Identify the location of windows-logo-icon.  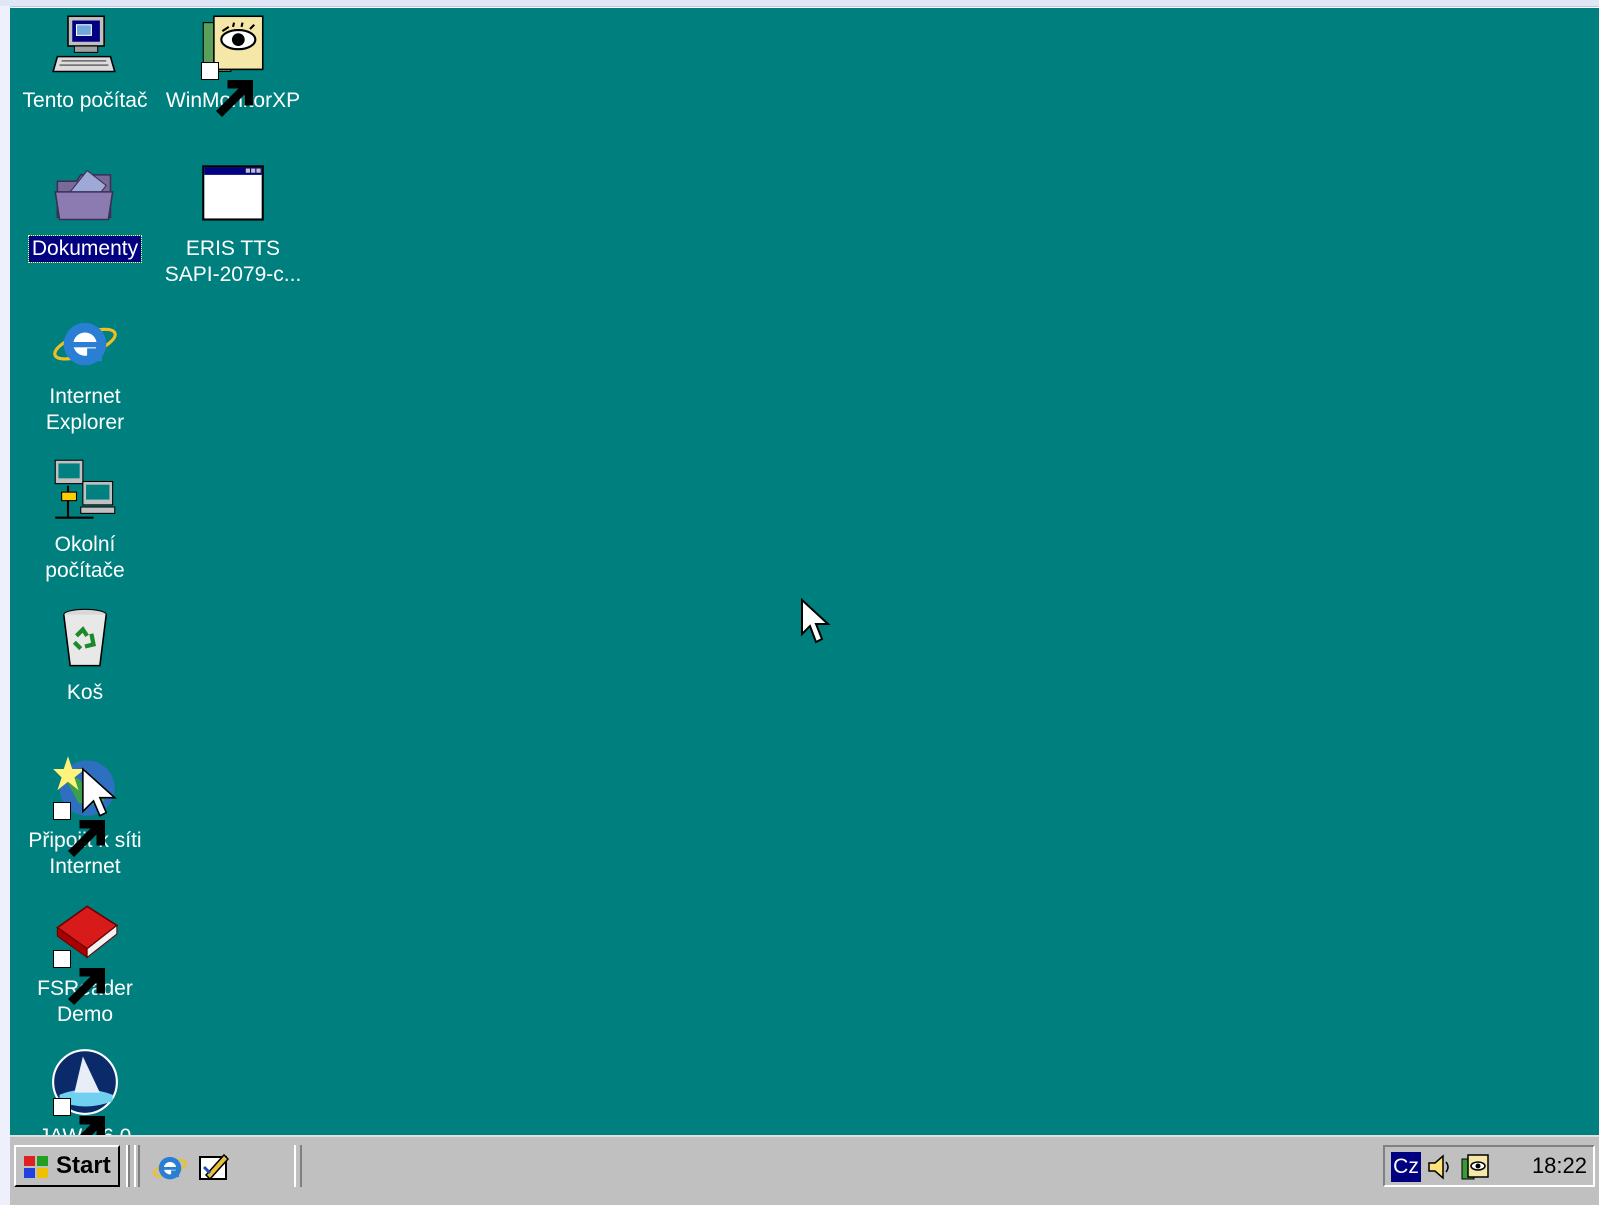
(36, 1167).